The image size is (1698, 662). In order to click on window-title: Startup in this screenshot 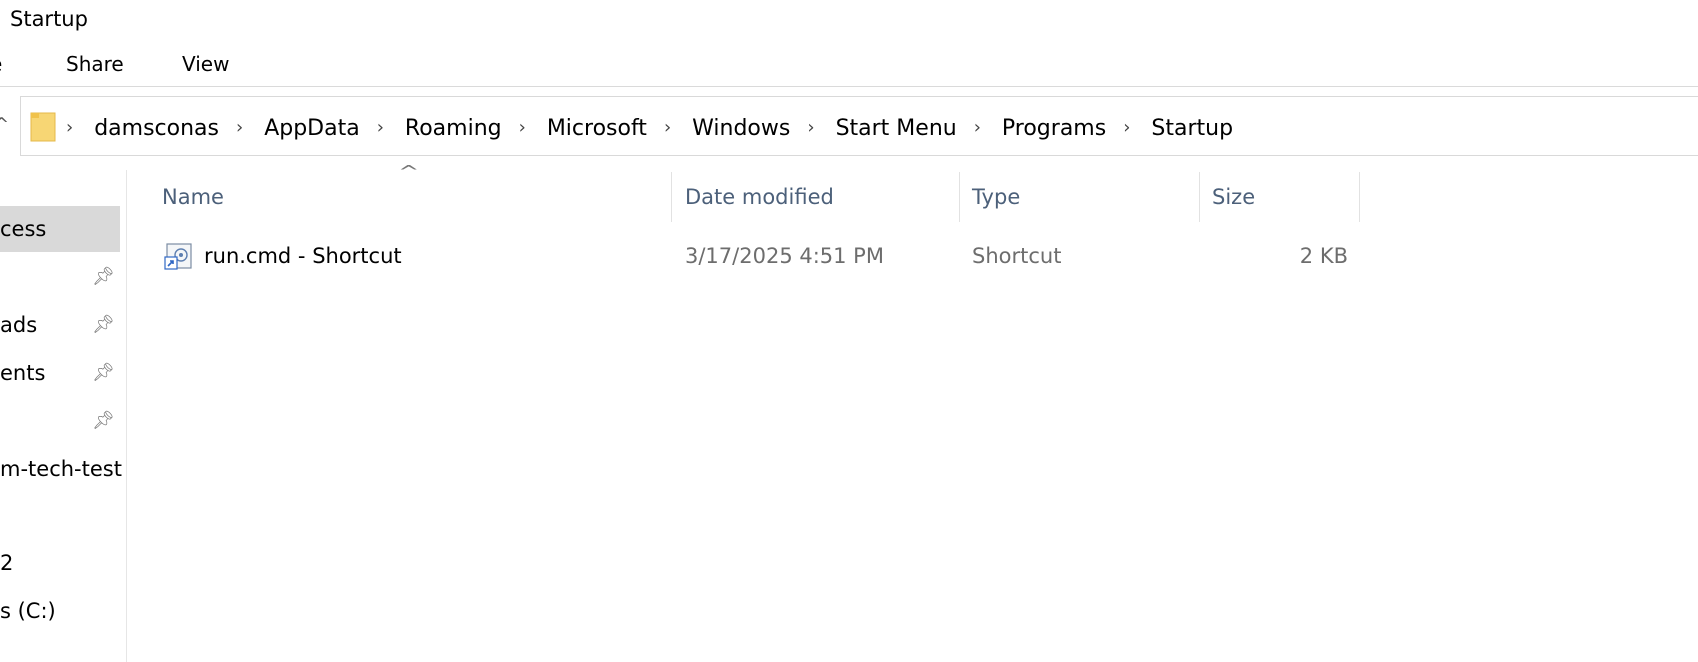, I will do `click(49, 19)`.